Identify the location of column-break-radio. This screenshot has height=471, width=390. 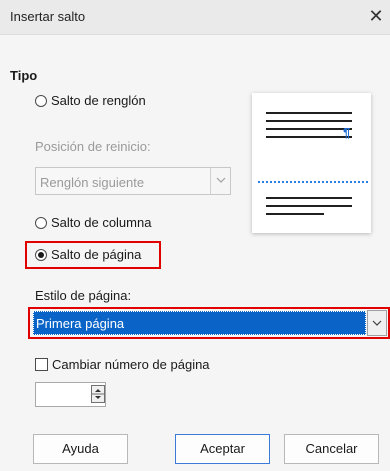
(41, 223).